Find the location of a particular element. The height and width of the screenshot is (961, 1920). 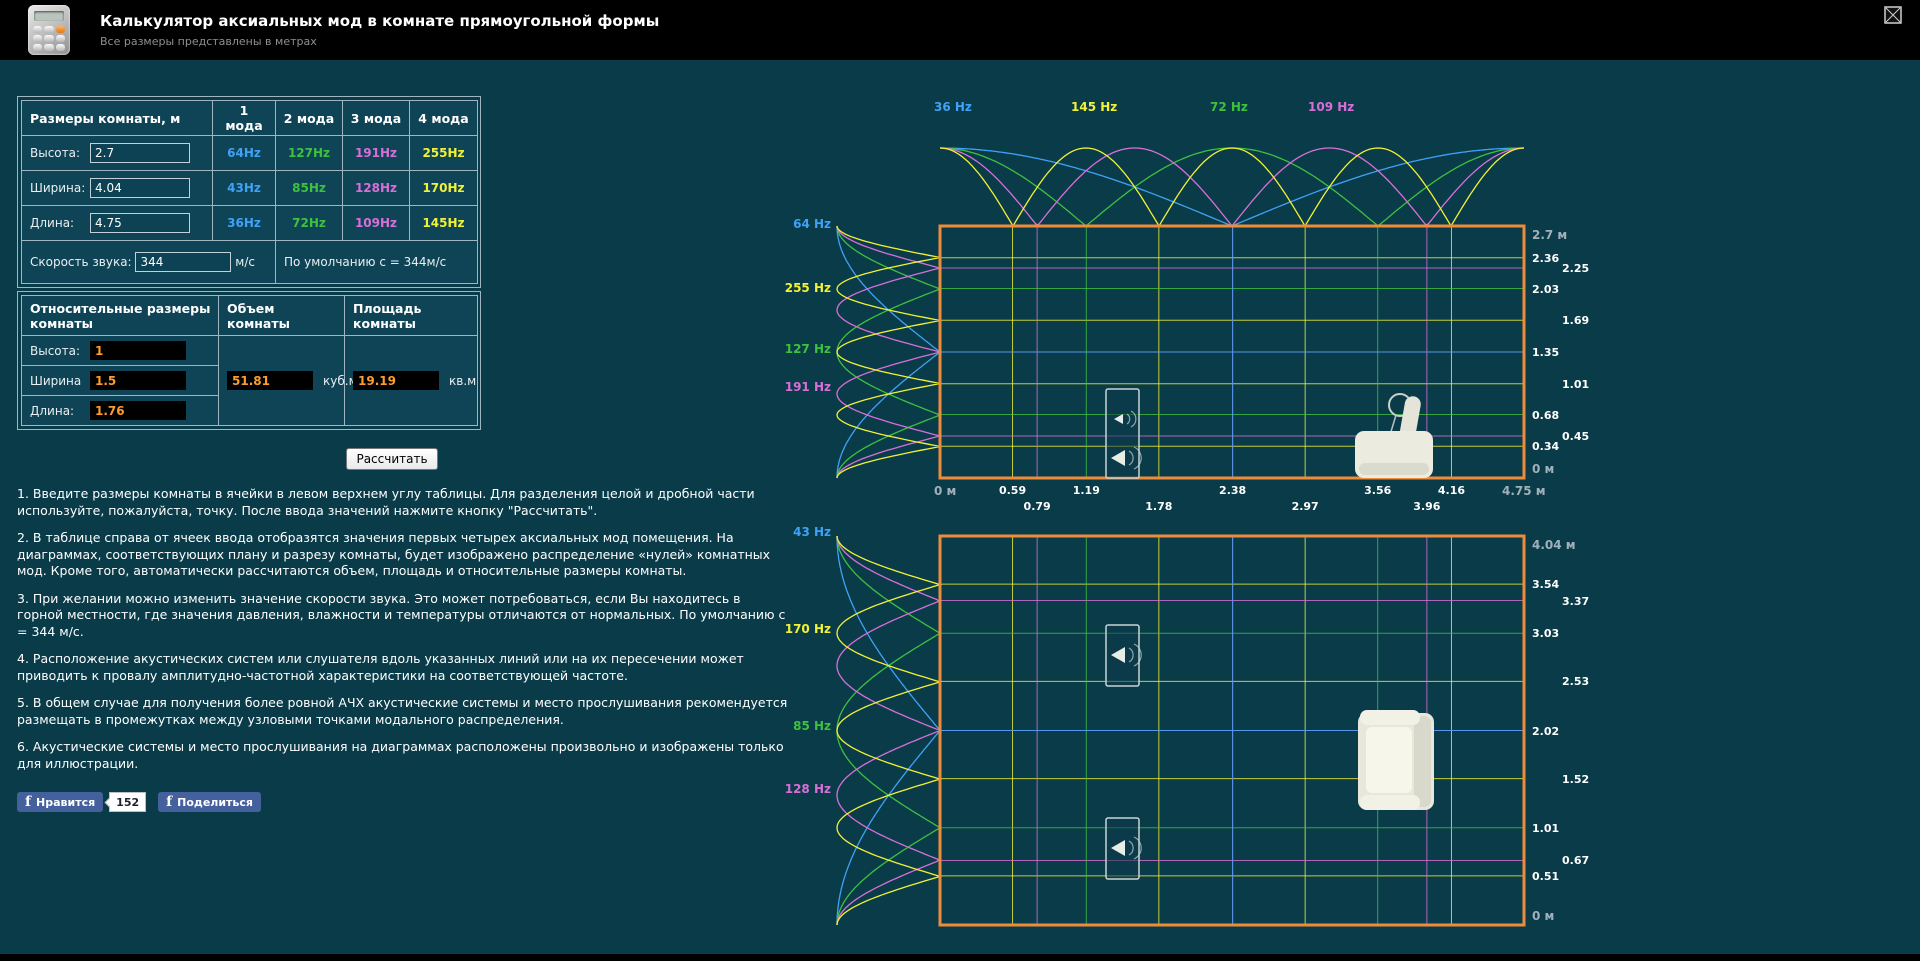

bottom-bar is located at coordinates (960, 957).